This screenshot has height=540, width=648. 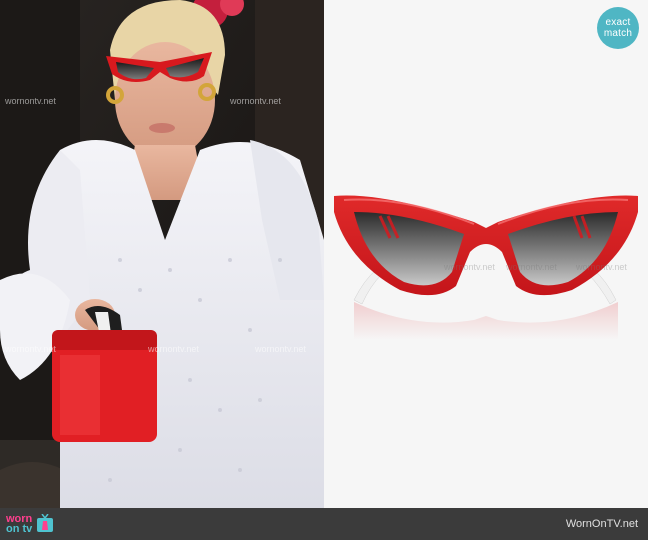 I want to click on brand-ontv-text: on tv, so click(x=19, y=529).